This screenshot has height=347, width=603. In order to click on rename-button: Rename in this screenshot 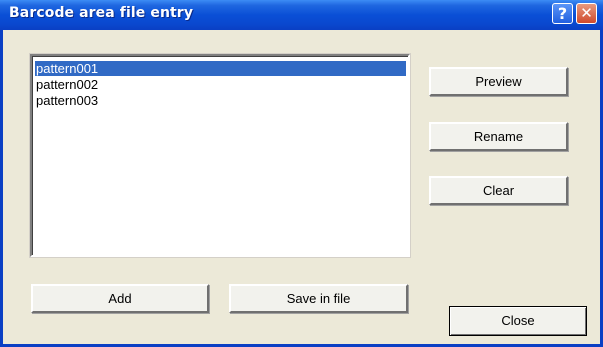, I will do `click(498, 136)`.